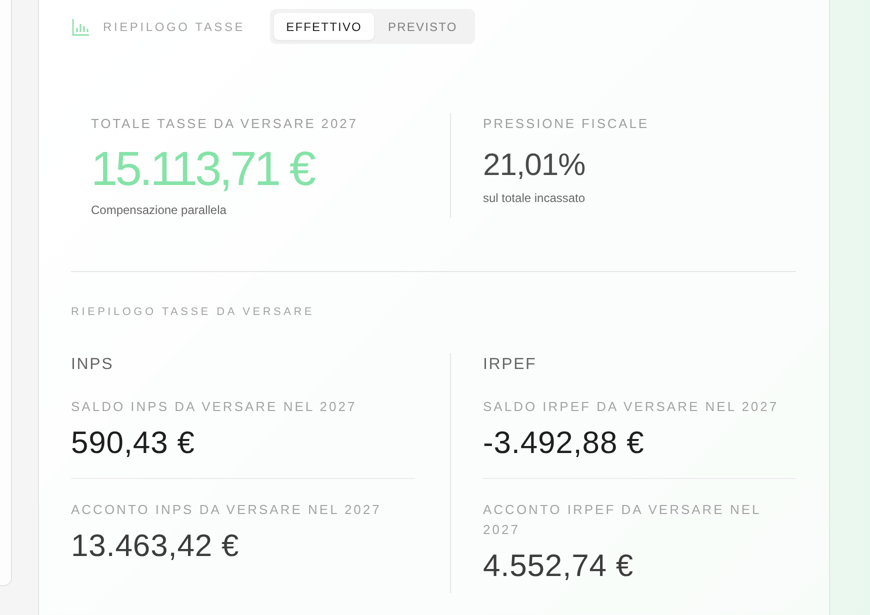 Image resolution: width=870 pixels, height=615 pixels. Describe the element at coordinates (133, 443) in the screenshot. I see `amount-value: 590,43 €` at that location.